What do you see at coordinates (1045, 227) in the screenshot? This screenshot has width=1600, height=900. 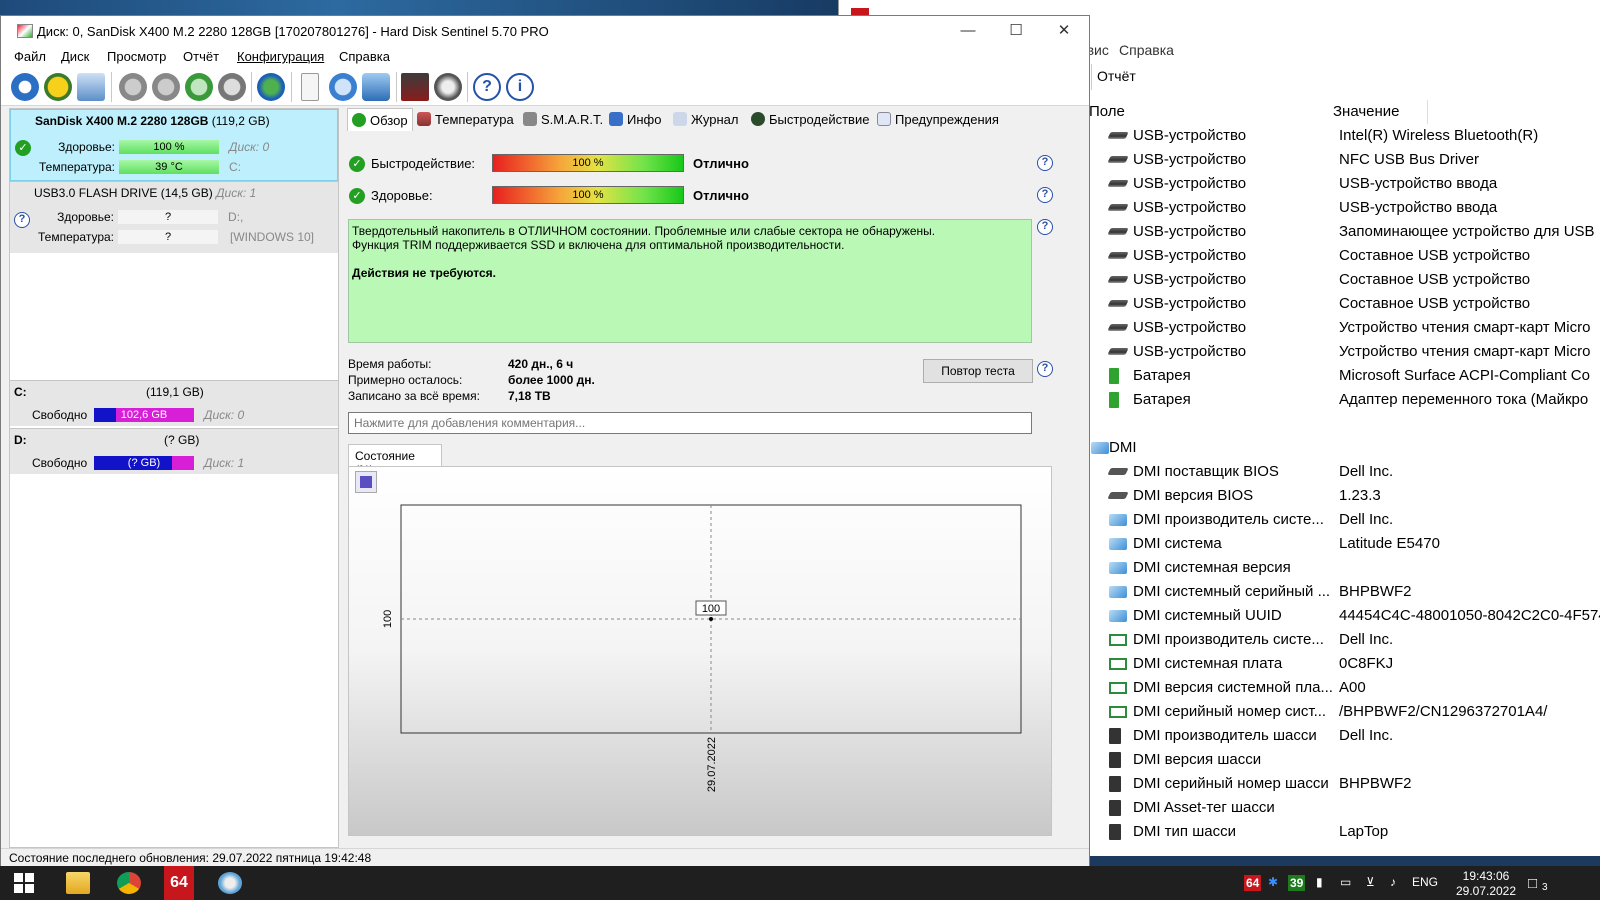 I see `message-help-icon: ?` at bounding box center [1045, 227].